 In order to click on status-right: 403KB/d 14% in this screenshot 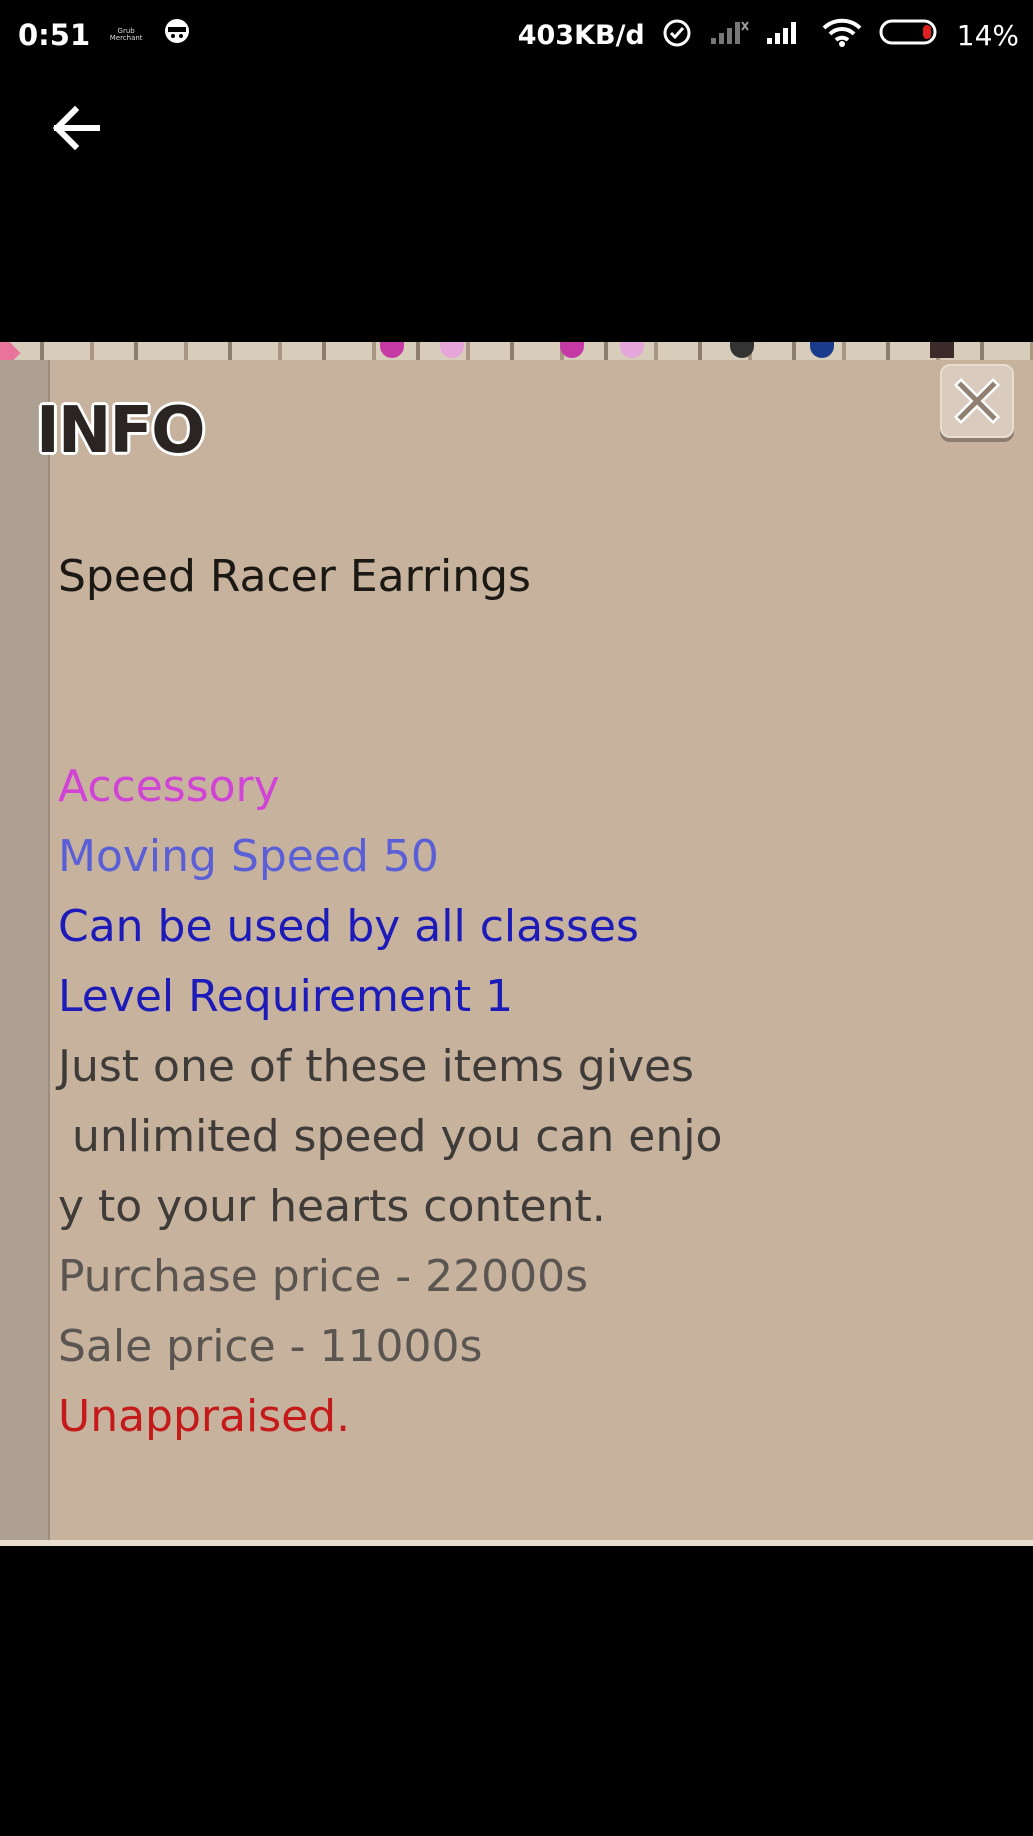, I will do `click(768, 35)`.